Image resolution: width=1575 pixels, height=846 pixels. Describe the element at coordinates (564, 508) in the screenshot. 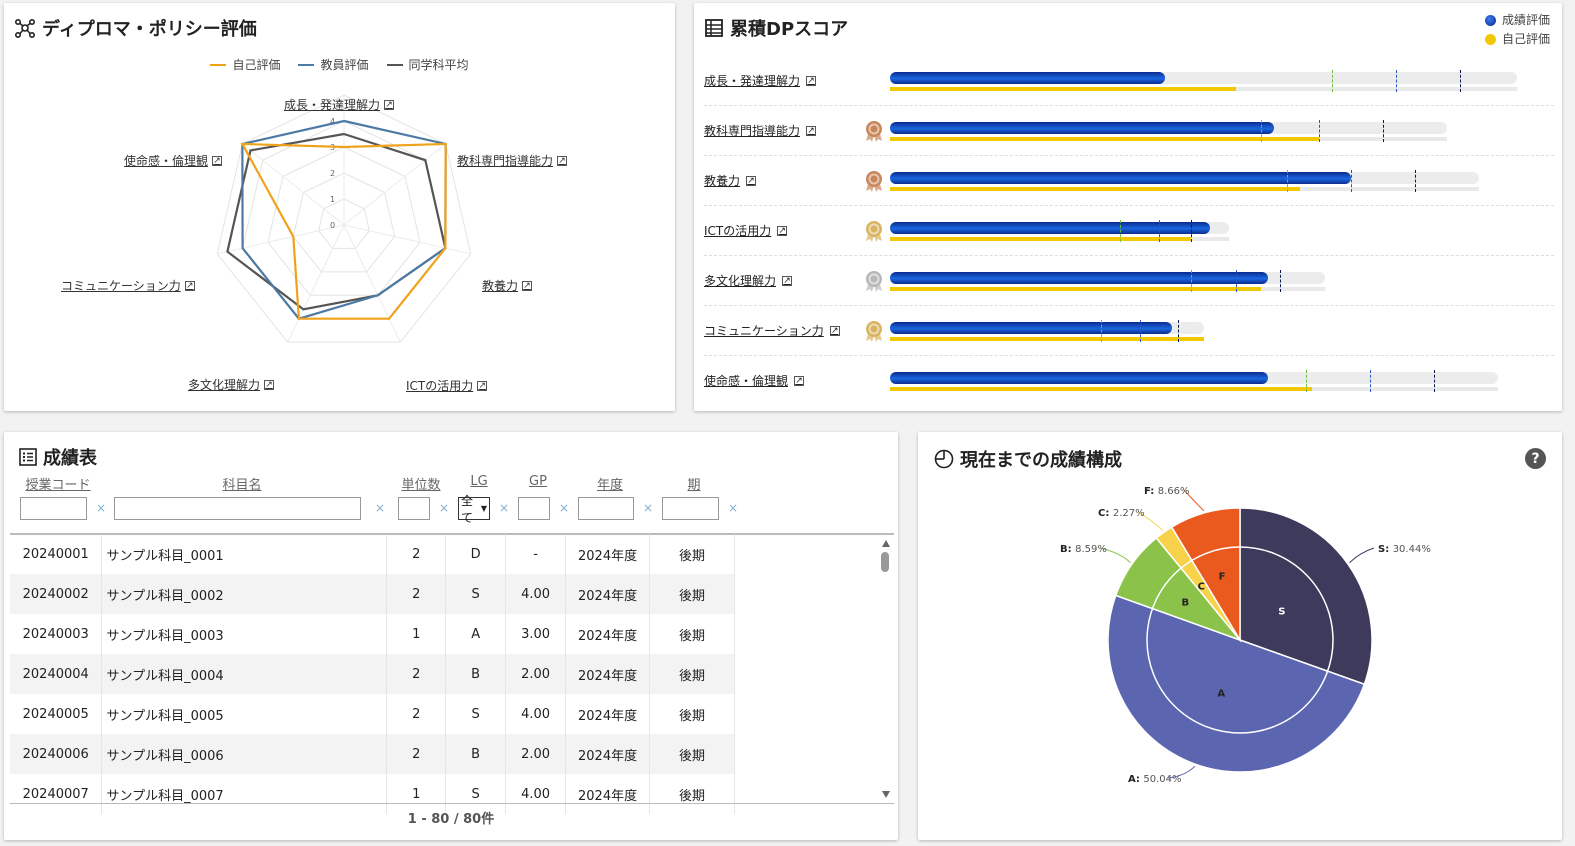

I see `clear-gp-icon: ×` at that location.